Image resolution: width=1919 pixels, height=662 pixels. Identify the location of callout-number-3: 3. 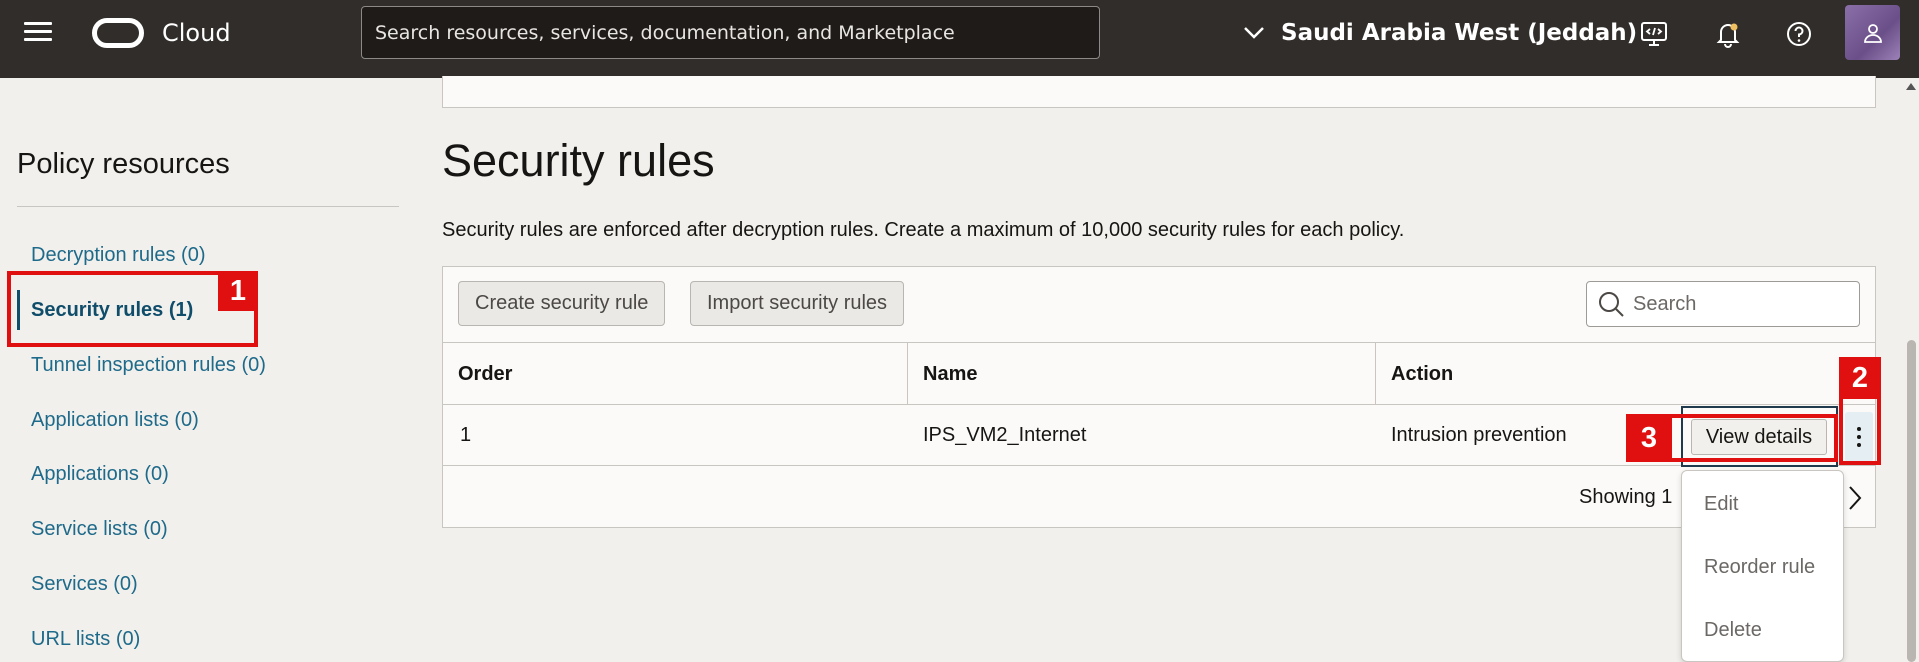
(1649, 438).